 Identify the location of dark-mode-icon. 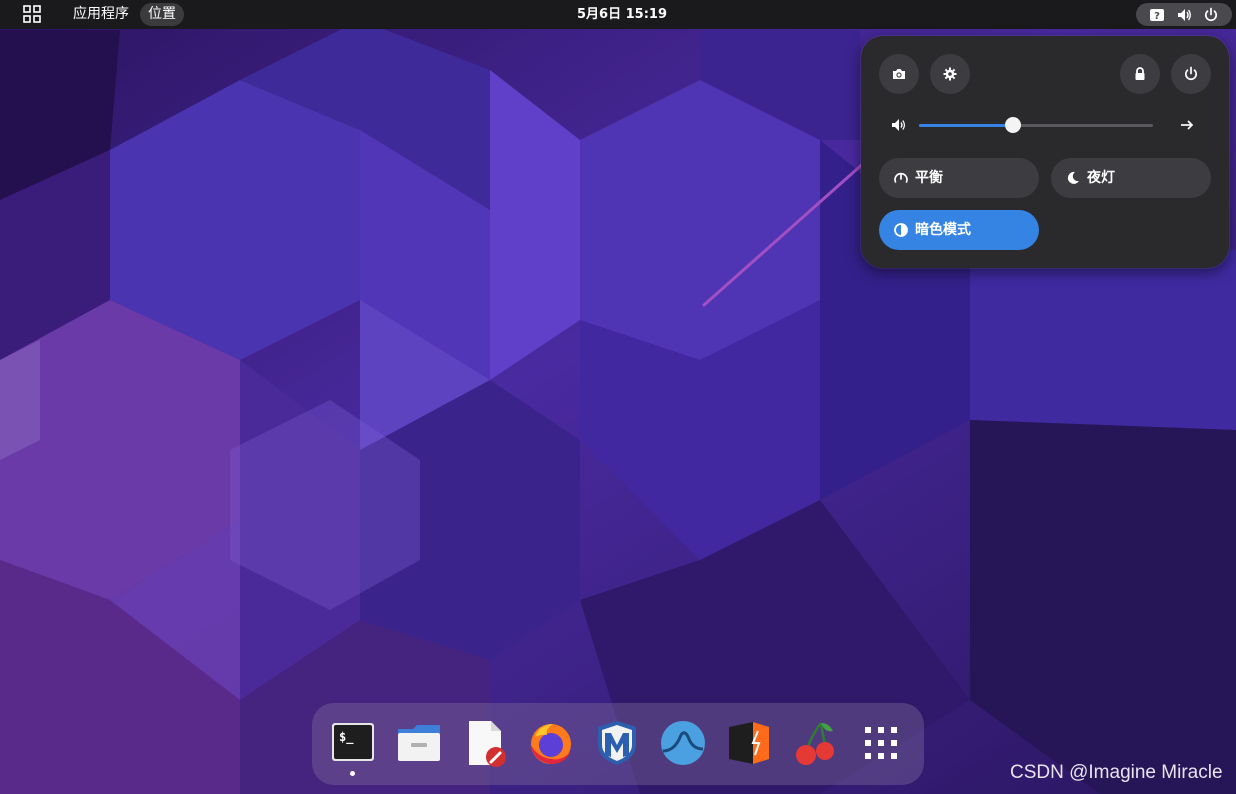
(901, 230).